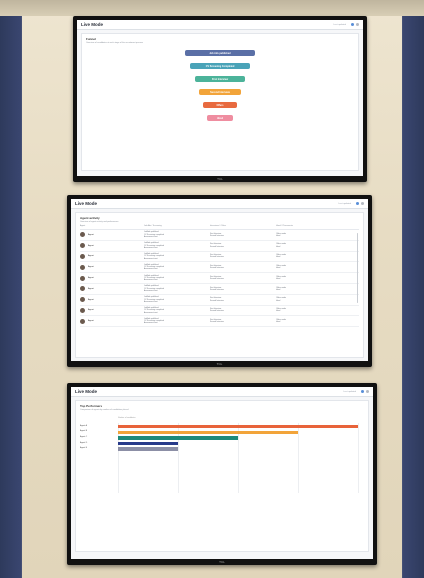 Image resolution: width=424 pixels, height=578 pixels. Describe the element at coordinates (220, 105) in the screenshot. I see `funnel-stage: Offers` at that location.